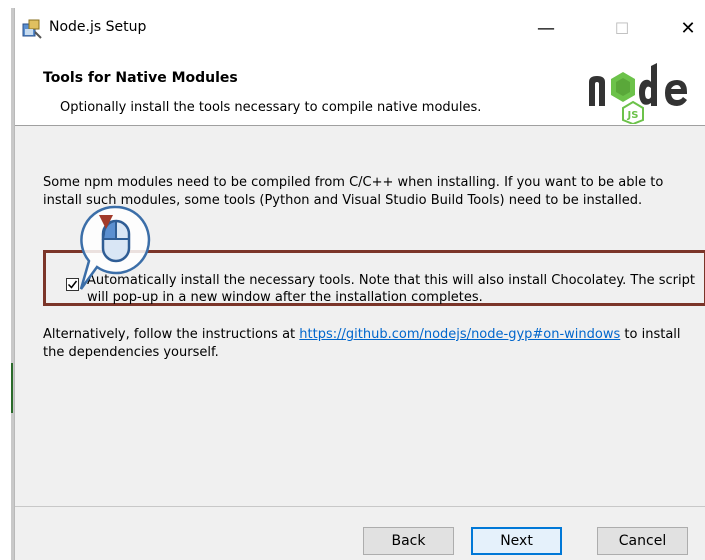 The width and height of the screenshot is (705, 560). Describe the element at coordinates (642, 541) in the screenshot. I see `cancel-button: Cancel` at that location.